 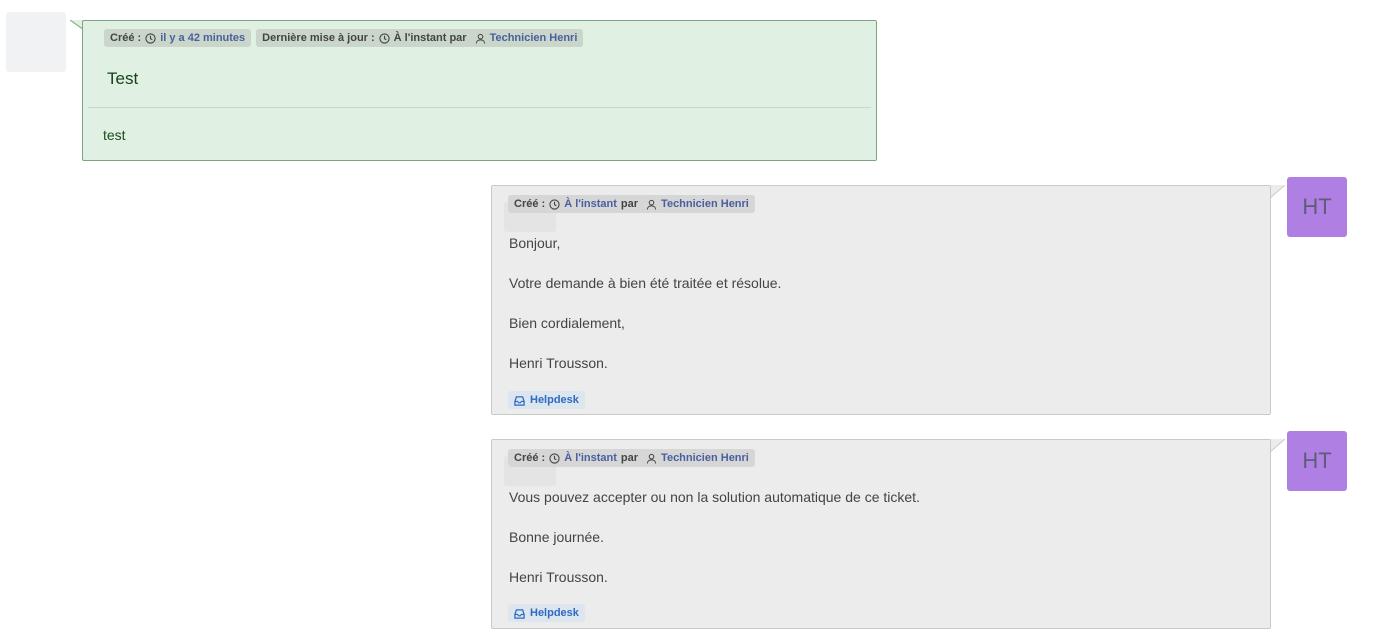 I want to click on updated-label: Dernière mise à jour :, so click(x=318, y=38).